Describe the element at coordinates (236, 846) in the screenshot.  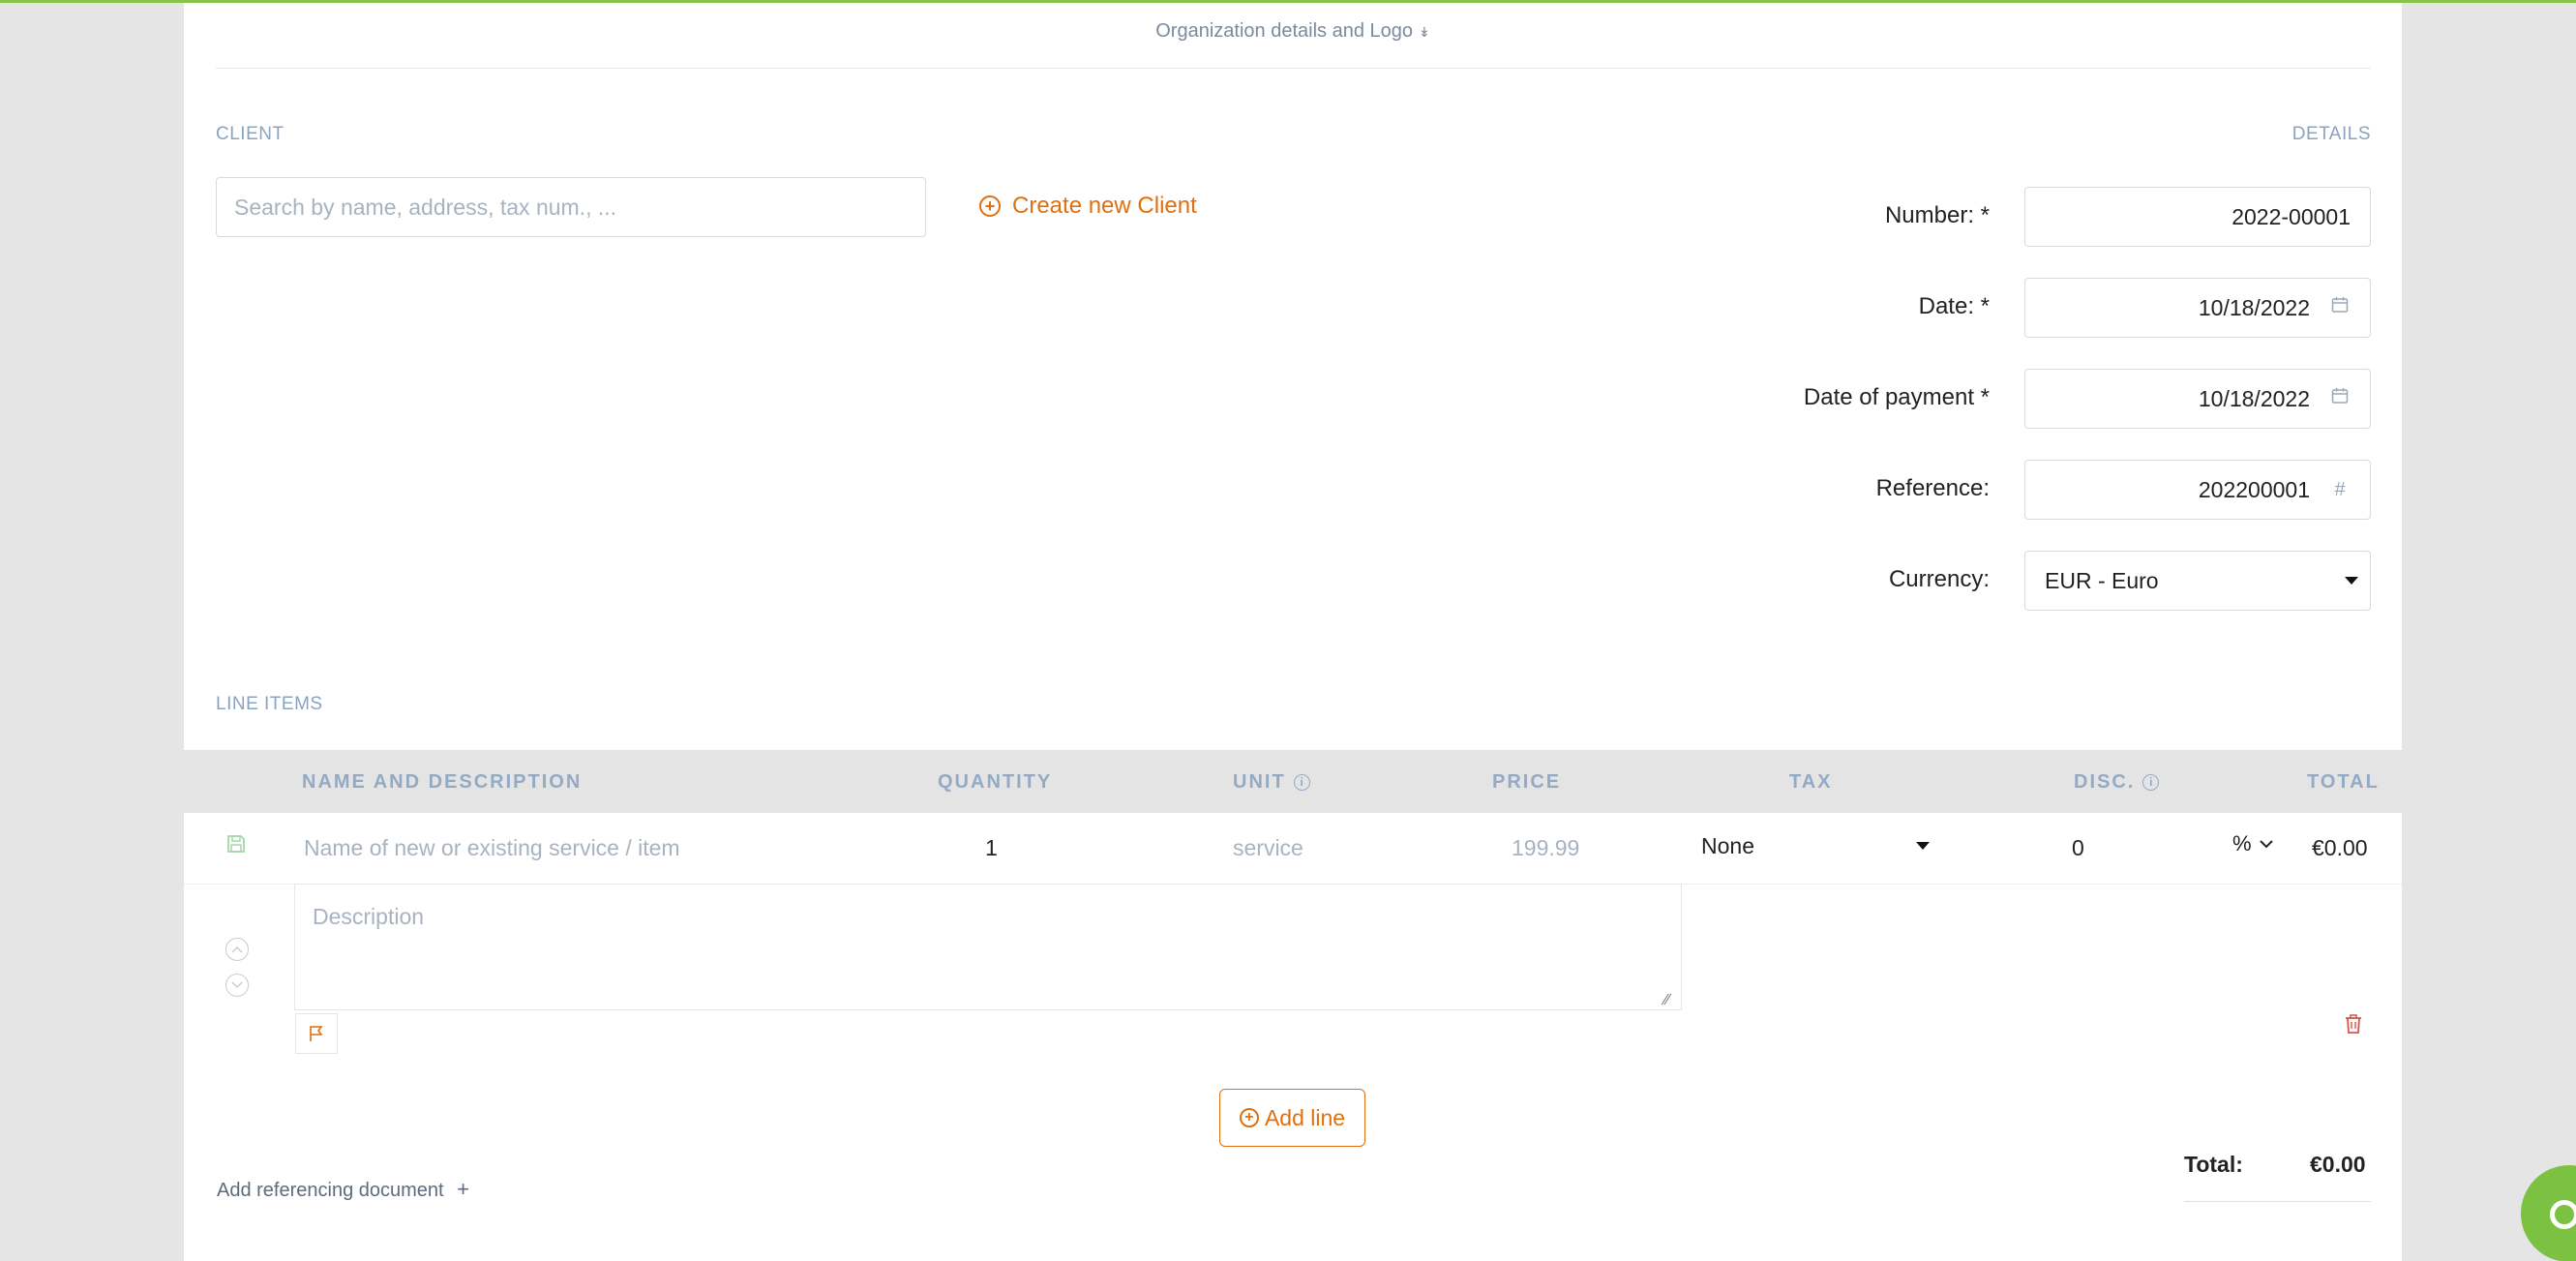
I see `save-icon` at that location.